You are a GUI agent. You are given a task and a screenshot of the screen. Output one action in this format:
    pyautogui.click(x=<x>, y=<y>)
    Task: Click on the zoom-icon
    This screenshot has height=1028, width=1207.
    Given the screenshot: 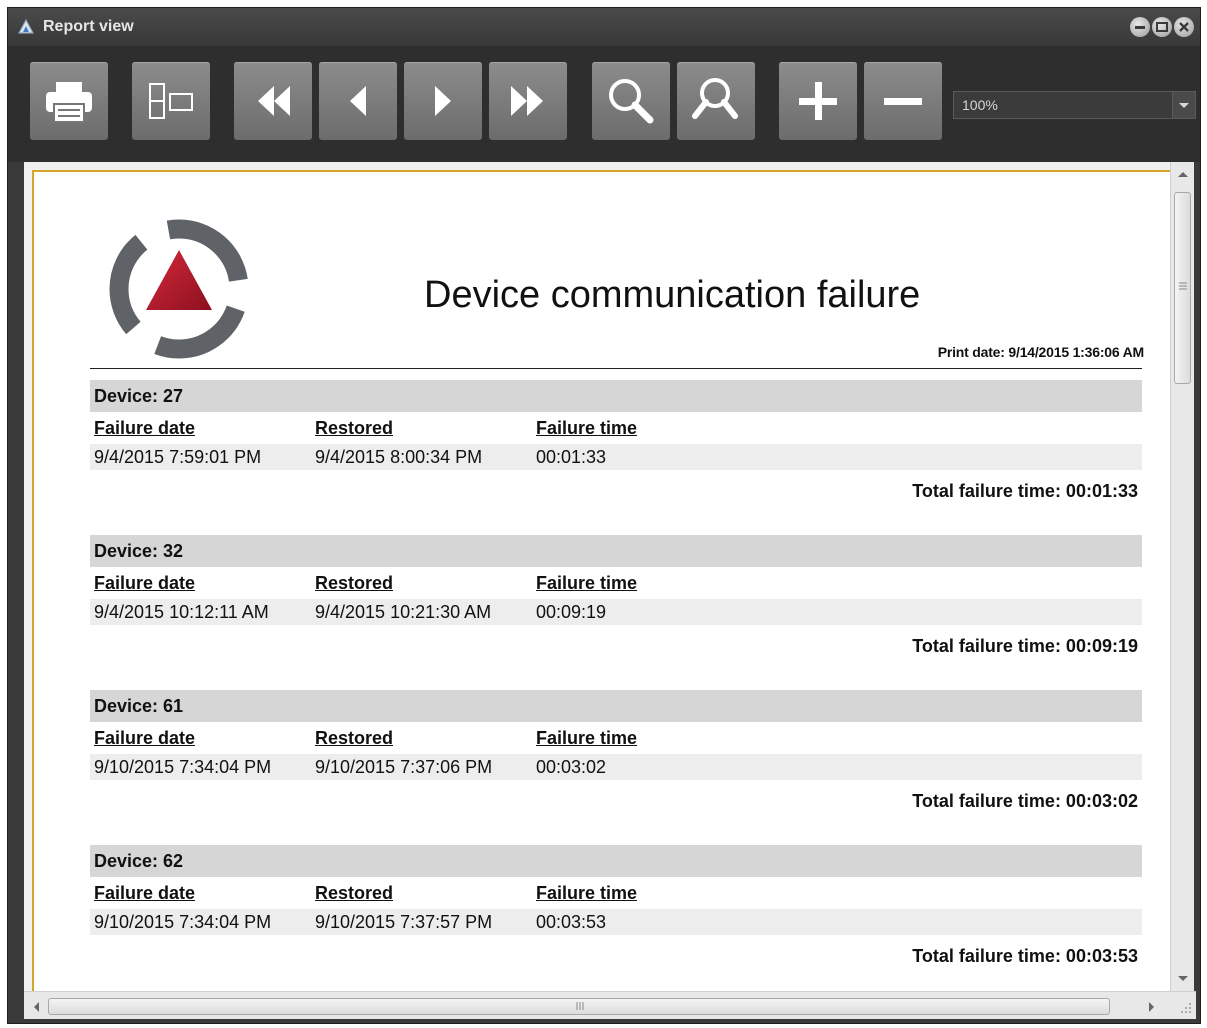 What is the action you would take?
    pyautogui.click(x=631, y=101)
    